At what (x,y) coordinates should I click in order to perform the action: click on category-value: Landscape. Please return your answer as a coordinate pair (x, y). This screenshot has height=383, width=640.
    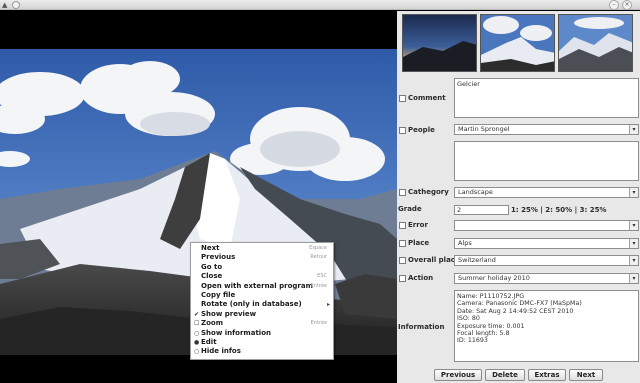
    Looking at the image, I should click on (475, 192).